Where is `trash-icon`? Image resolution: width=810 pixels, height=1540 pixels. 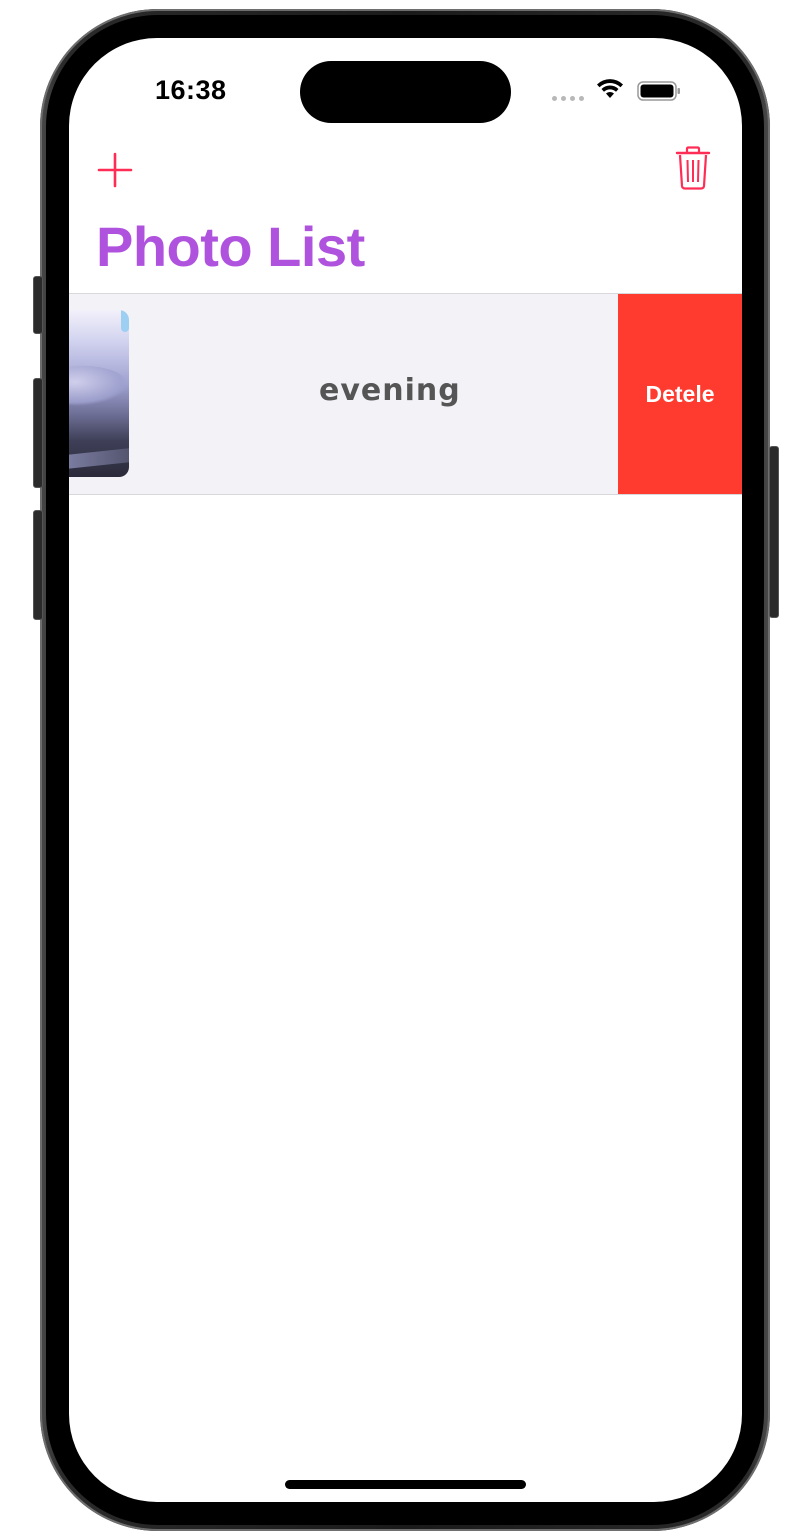
trash-icon is located at coordinates (693, 168).